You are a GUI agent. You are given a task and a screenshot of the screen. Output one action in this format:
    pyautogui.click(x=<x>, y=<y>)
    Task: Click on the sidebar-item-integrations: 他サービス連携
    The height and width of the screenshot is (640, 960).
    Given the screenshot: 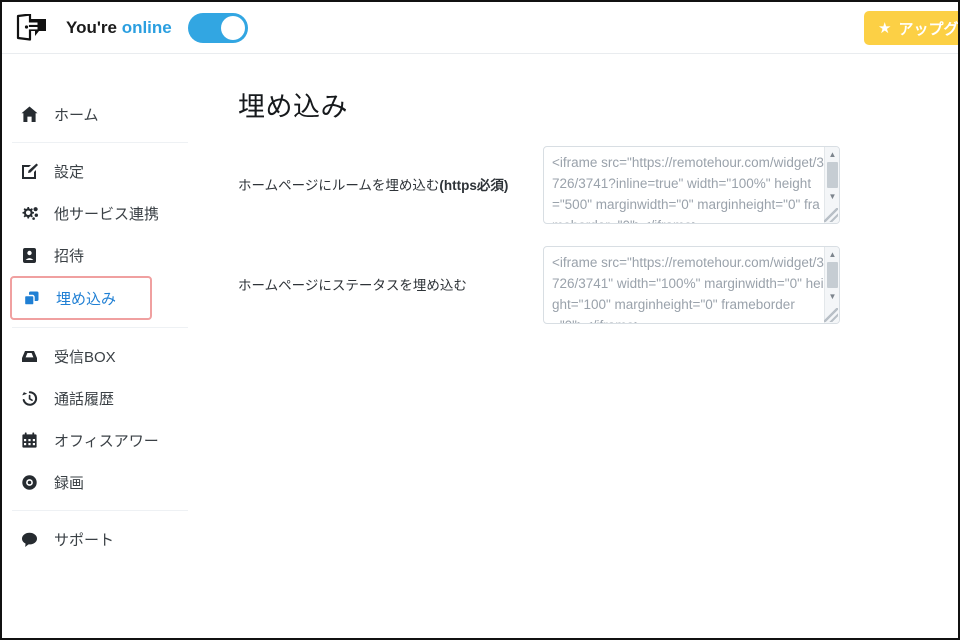 What is the action you would take?
    pyautogui.click(x=106, y=213)
    